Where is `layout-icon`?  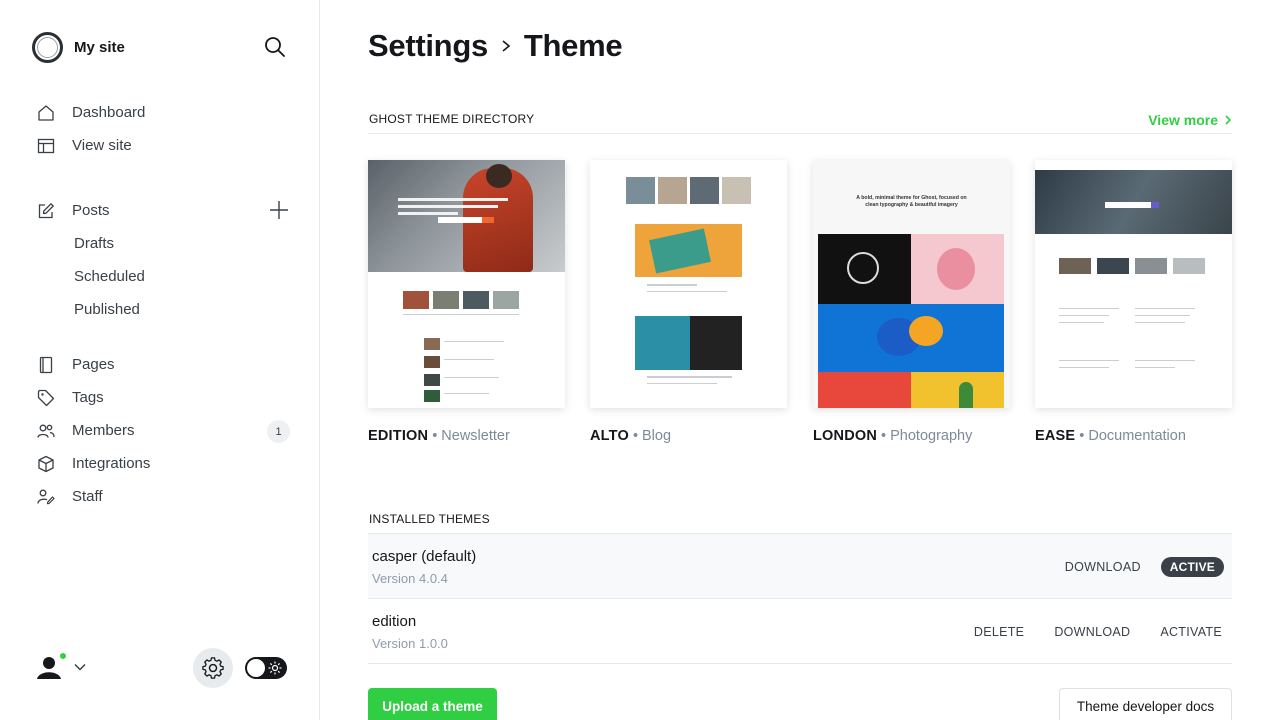 layout-icon is located at coordinates (46, 146).